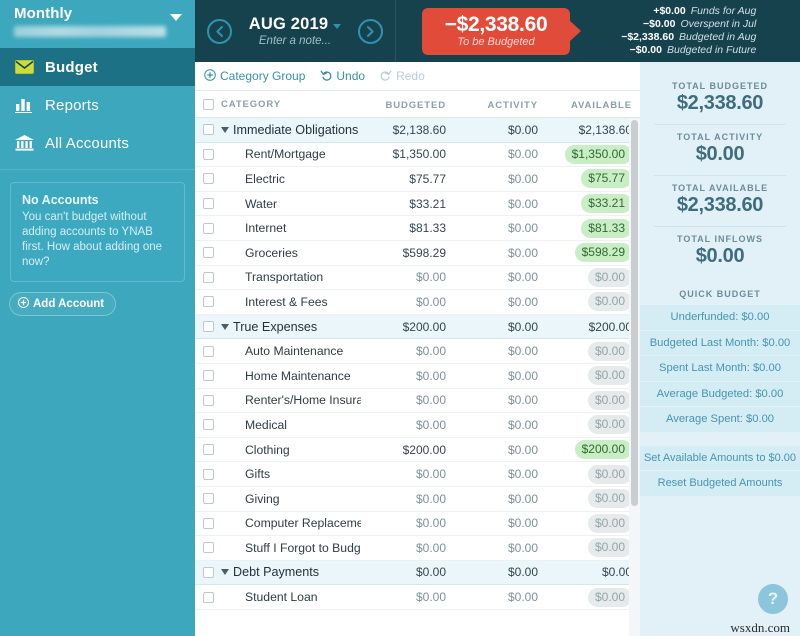 The width and height of the screenshot is (800, 636). I want to click on quick-budget-button: Spent Last Month: $0.00, so click(720, 368).